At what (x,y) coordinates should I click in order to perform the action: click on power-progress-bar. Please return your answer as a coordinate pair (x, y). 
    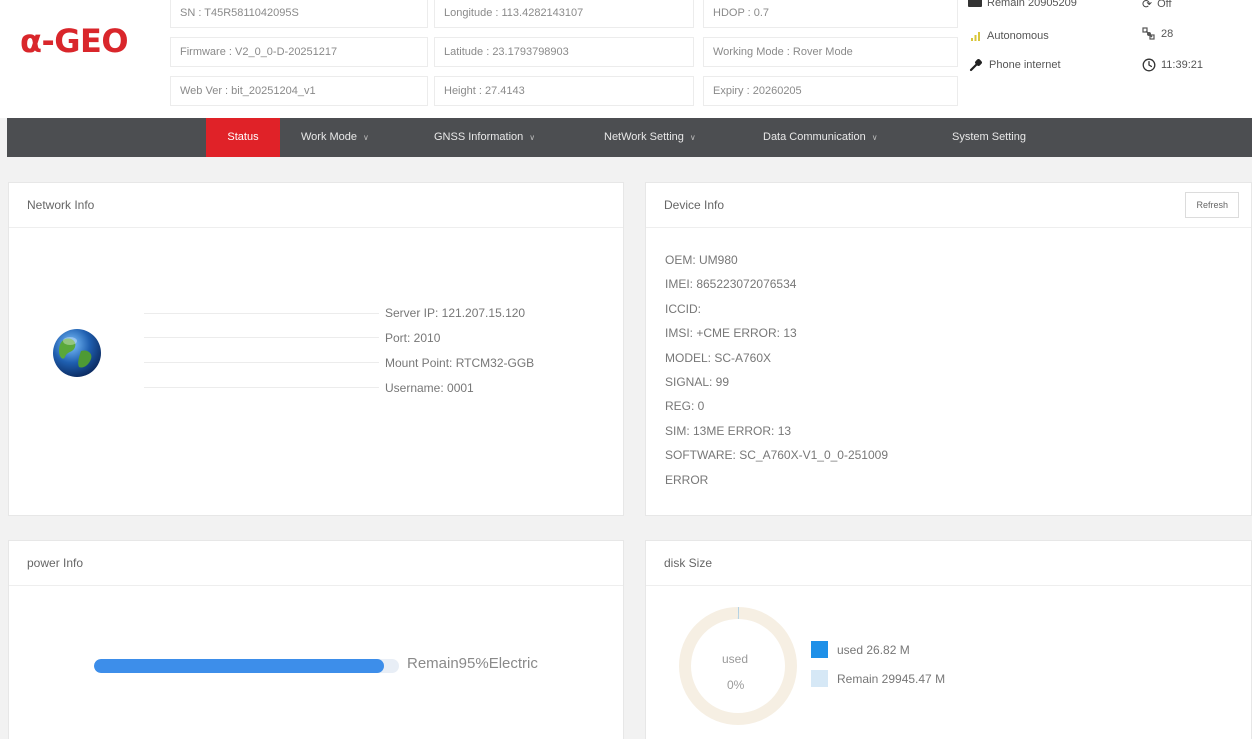
    Looking at the image, I should click on (246, 666).